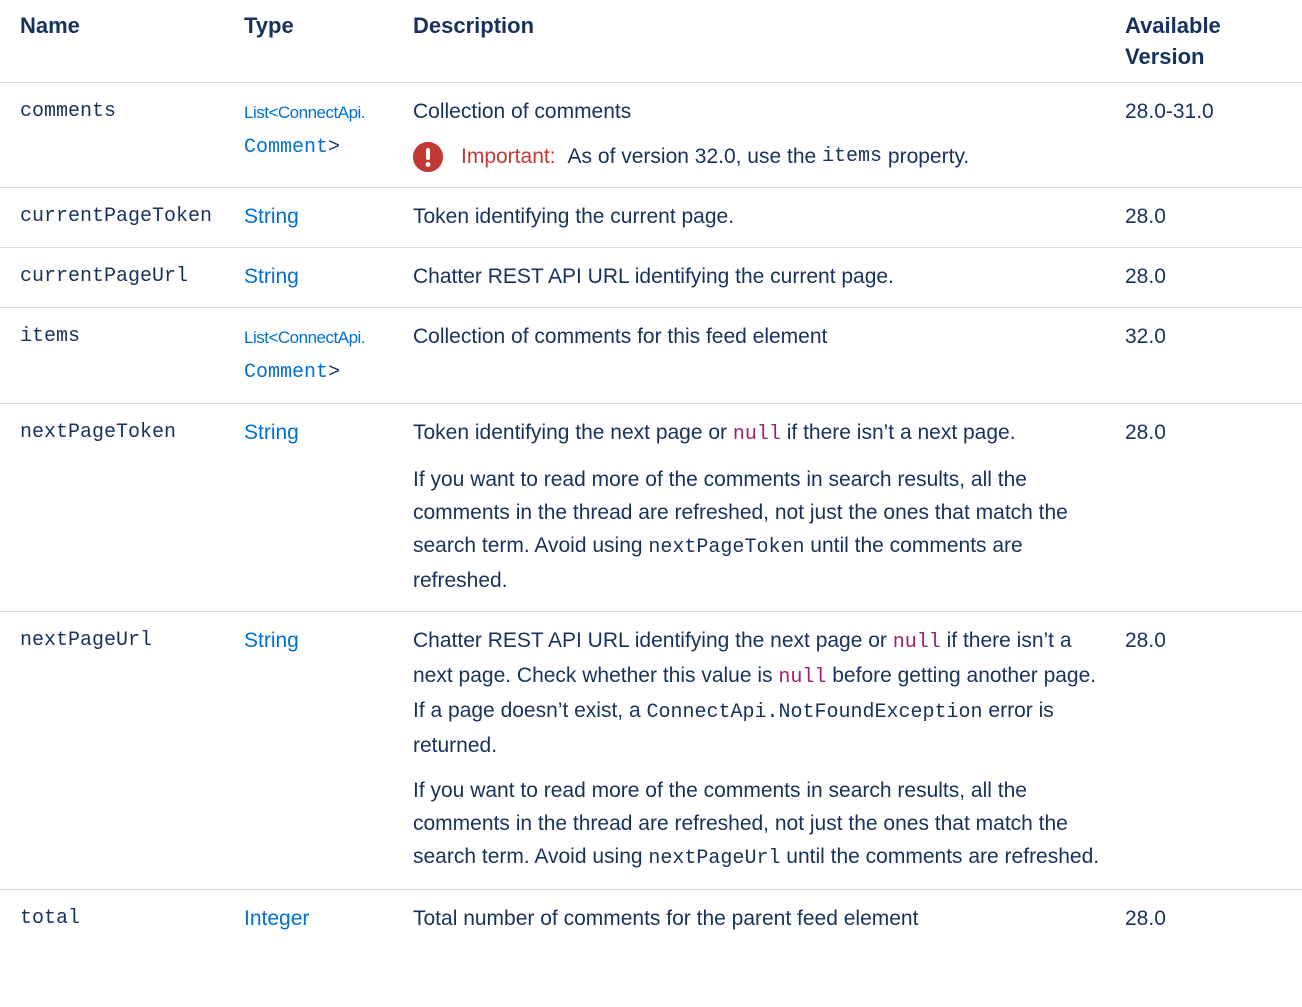  What do you see at coordinates (726, 547) in the screenshot?
I see `inline-code: nextPageToken` at bounding box center [726, 547].